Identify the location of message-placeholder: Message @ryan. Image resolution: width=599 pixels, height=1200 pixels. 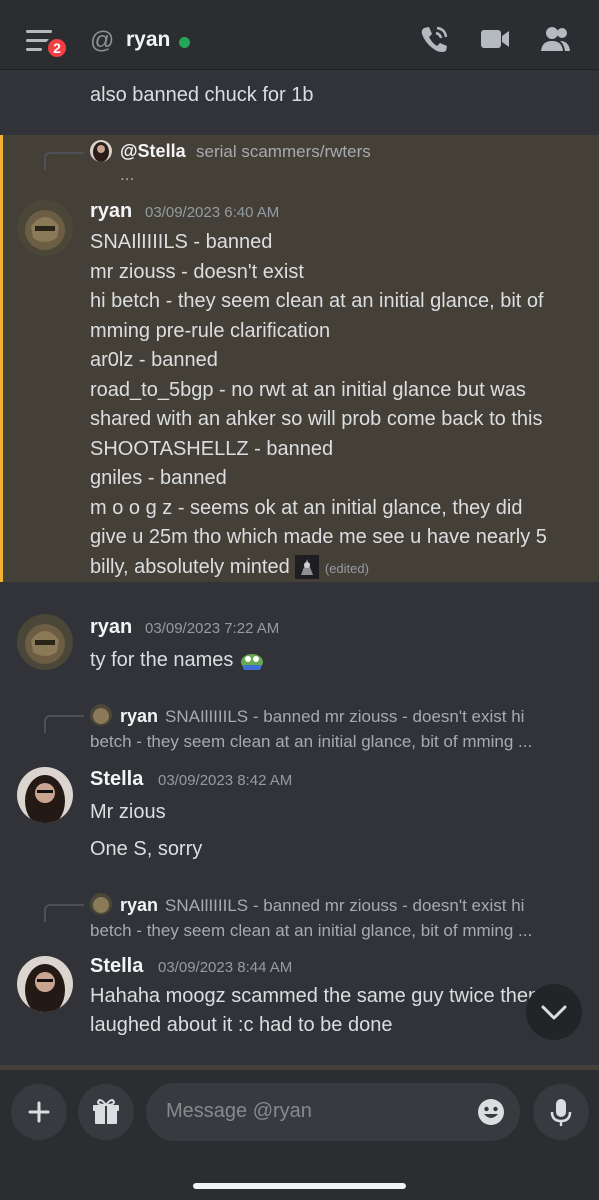
(239, 1111).